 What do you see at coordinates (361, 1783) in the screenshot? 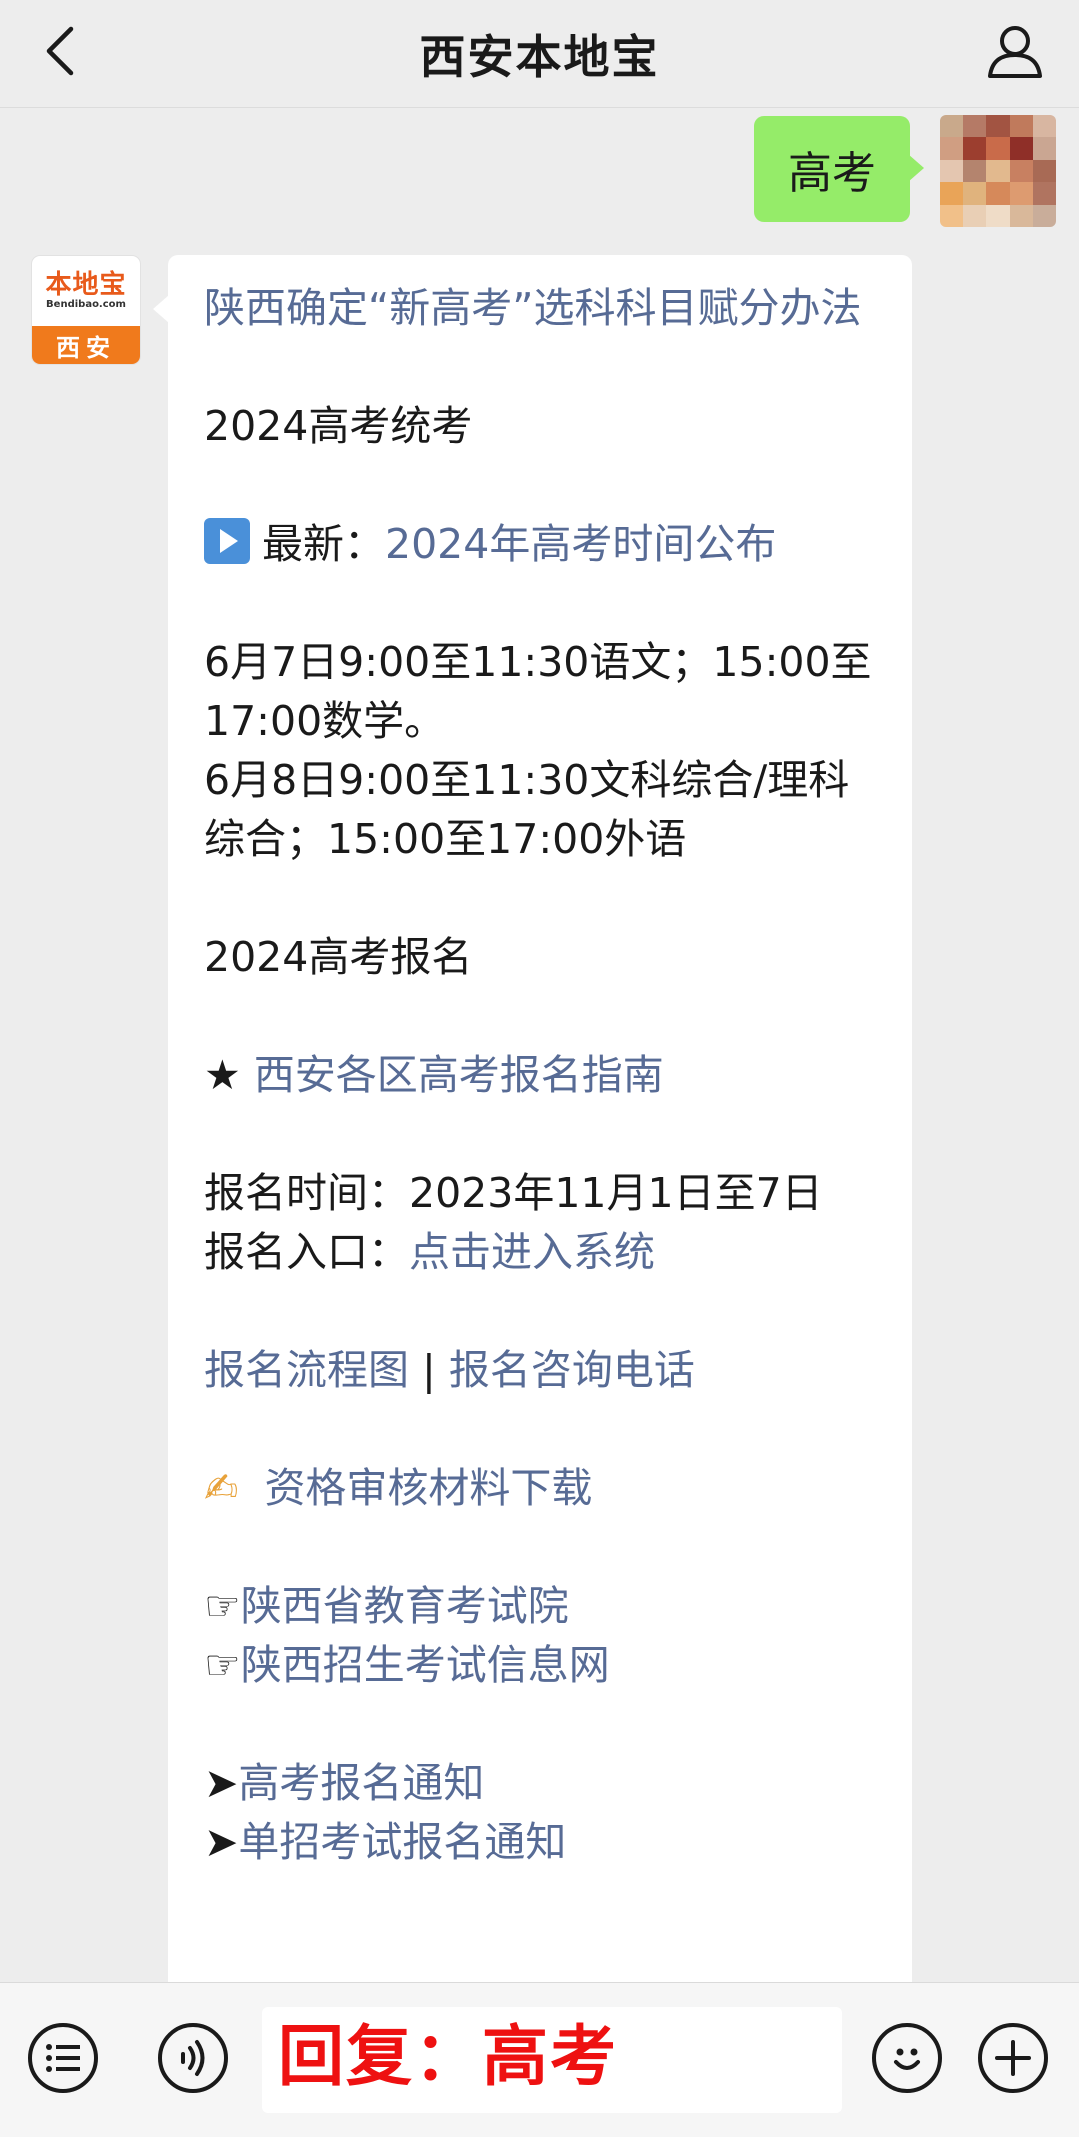
I see `registration-notice-link: 高考报名通知` at bounding box center [361, 1783].